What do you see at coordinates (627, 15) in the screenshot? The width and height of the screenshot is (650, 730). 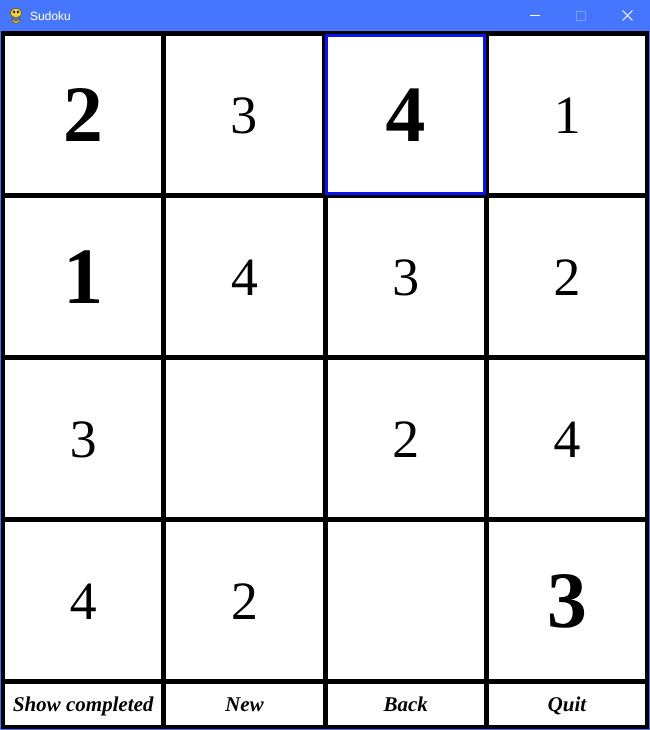 I see `close-icon` at bounding box center [627, 15].